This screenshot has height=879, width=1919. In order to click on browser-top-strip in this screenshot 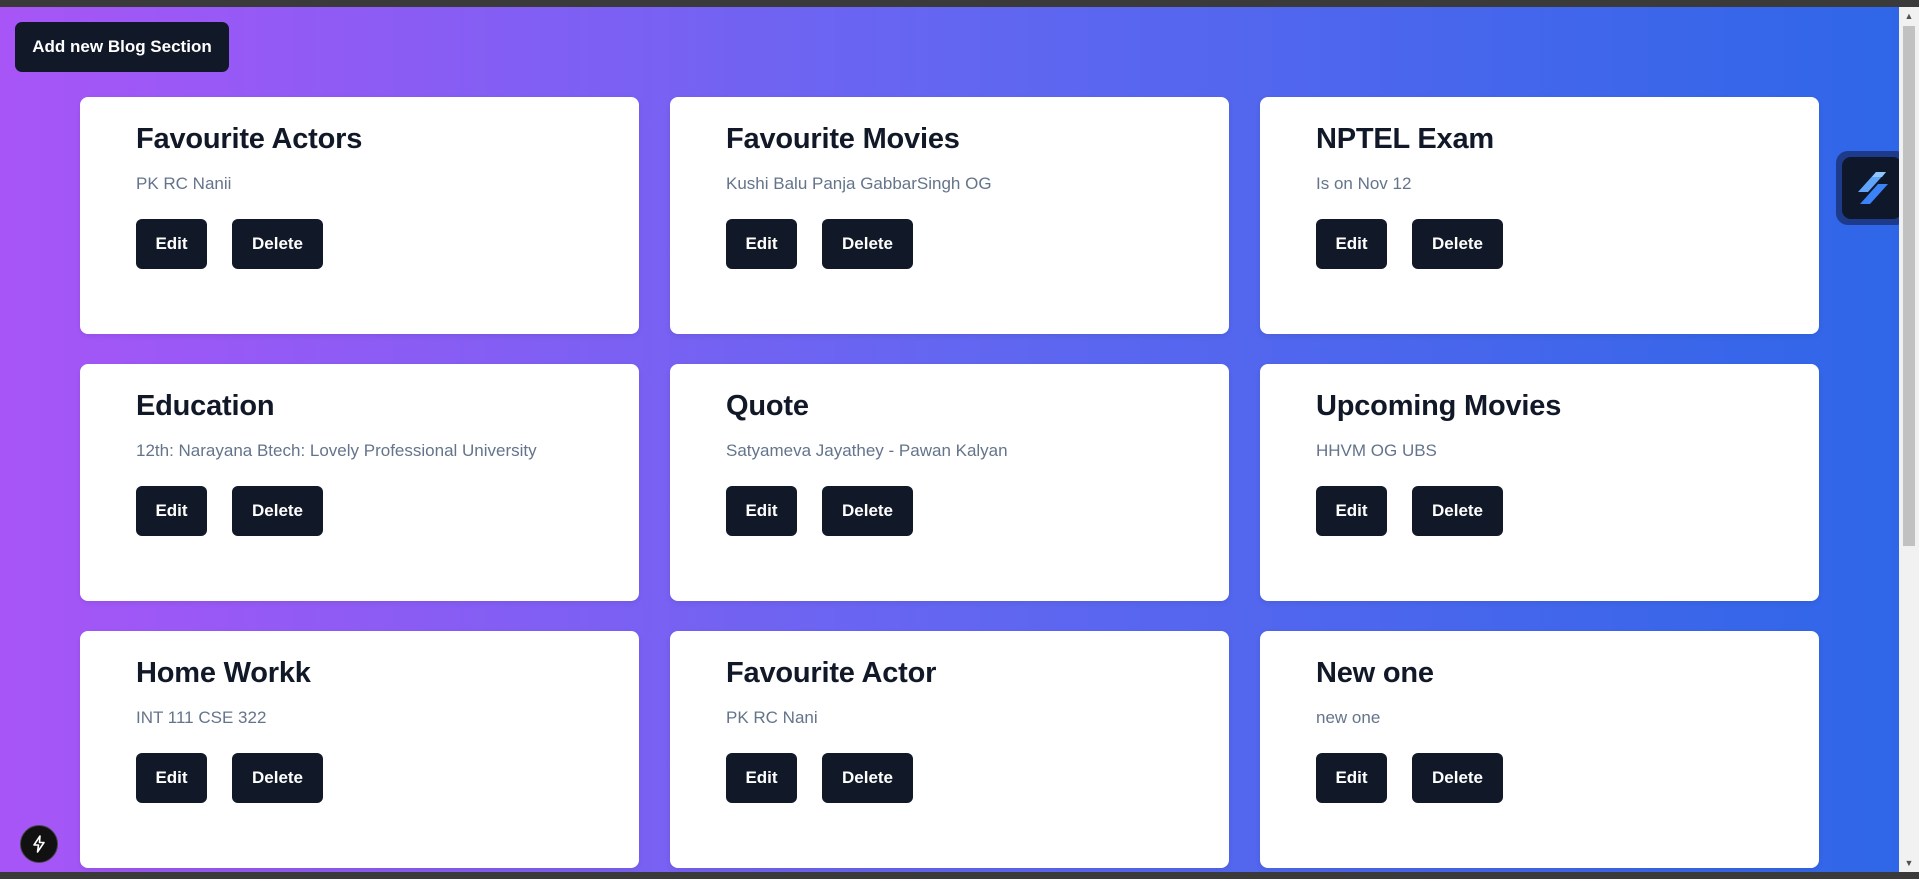, I will do `click(959, 3)`.